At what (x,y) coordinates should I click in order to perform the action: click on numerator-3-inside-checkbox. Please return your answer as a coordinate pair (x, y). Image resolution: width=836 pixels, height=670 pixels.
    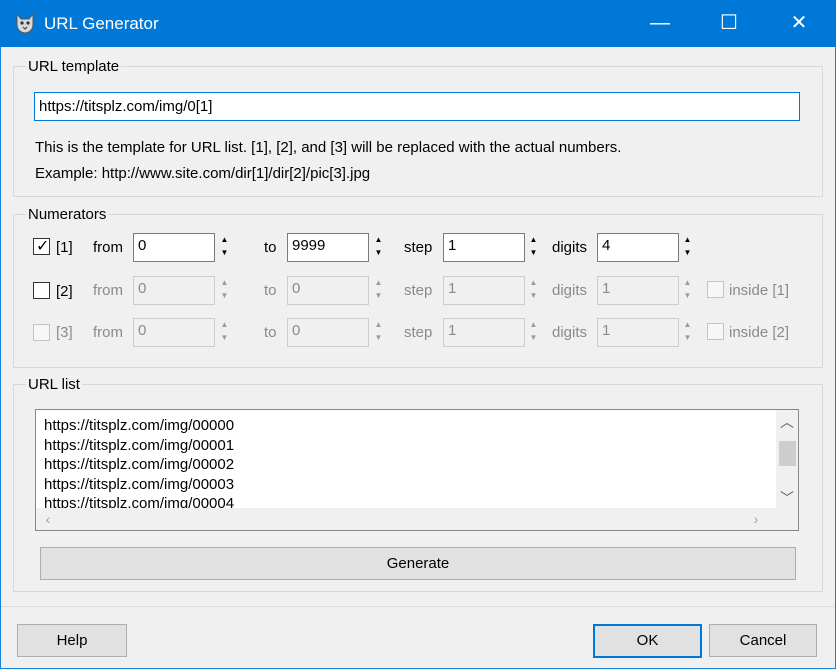
    Looking at the image, I should click on (715, 331).